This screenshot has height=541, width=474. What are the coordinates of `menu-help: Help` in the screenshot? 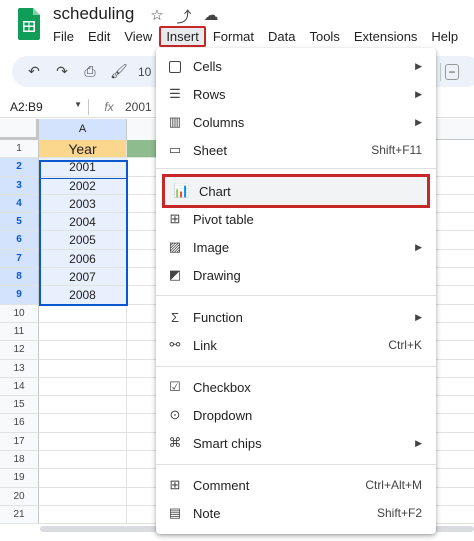 It's located at (444, 36).